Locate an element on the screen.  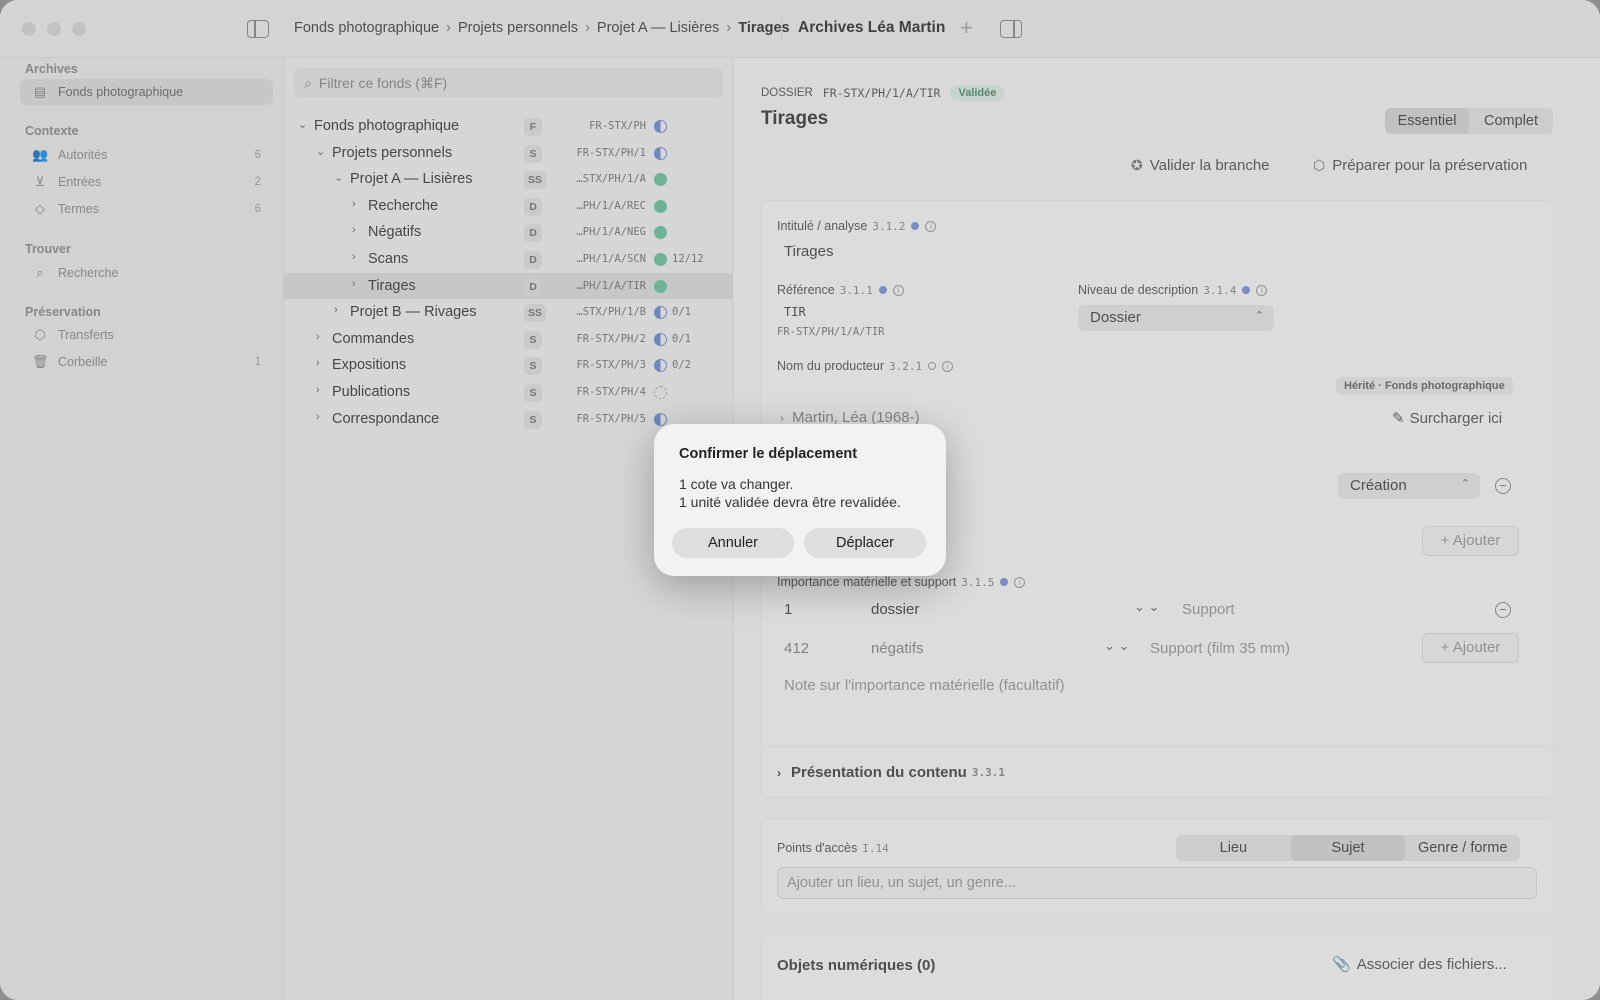
dialog-message-line: 1 unité validée devra être revalidée. is located at coordinates (790, 502).